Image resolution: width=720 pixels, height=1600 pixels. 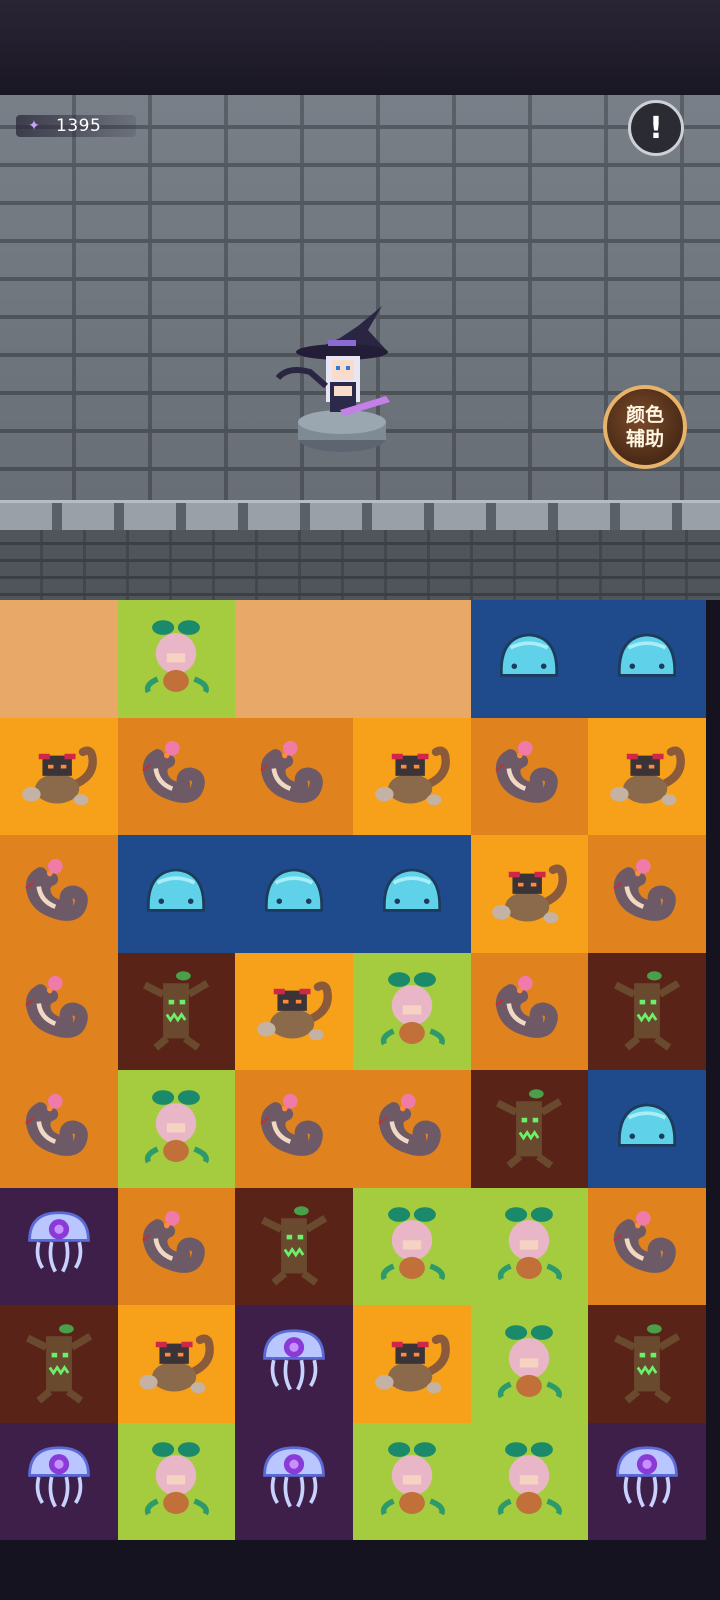 I want to click on alert-button: !, so click(x=656, y=128).